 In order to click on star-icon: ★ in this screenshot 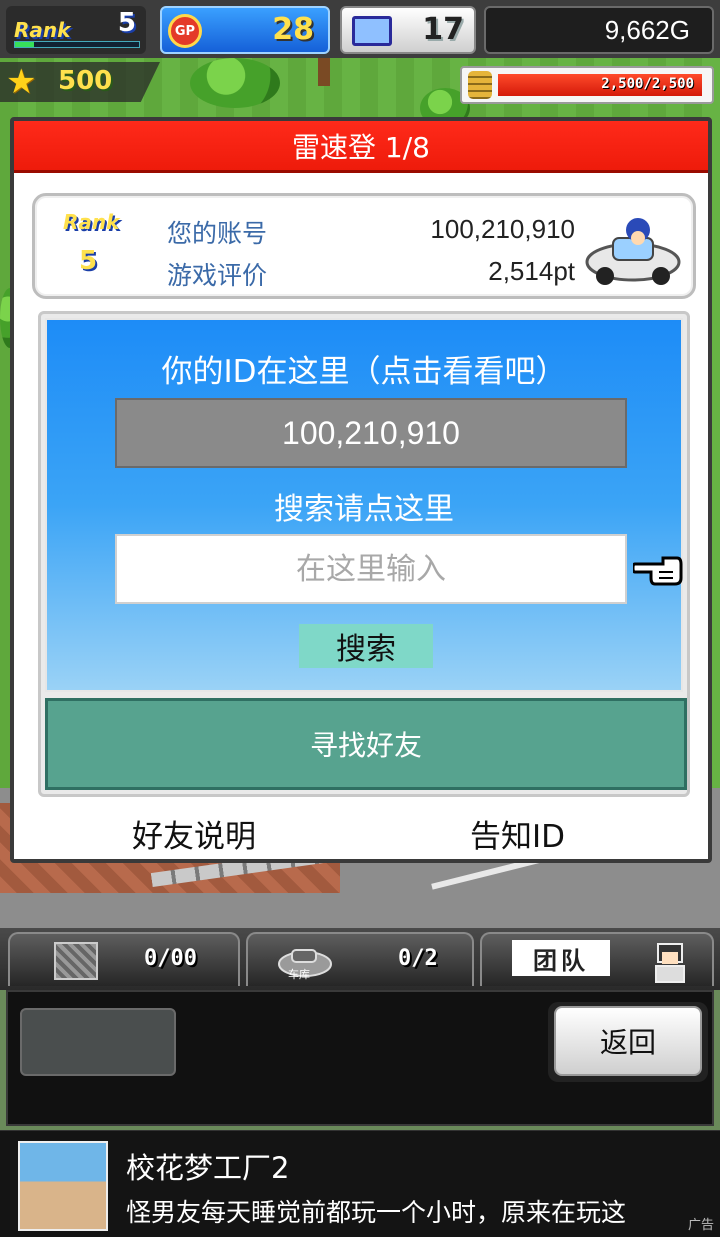, I will do `click(21, 82)`.